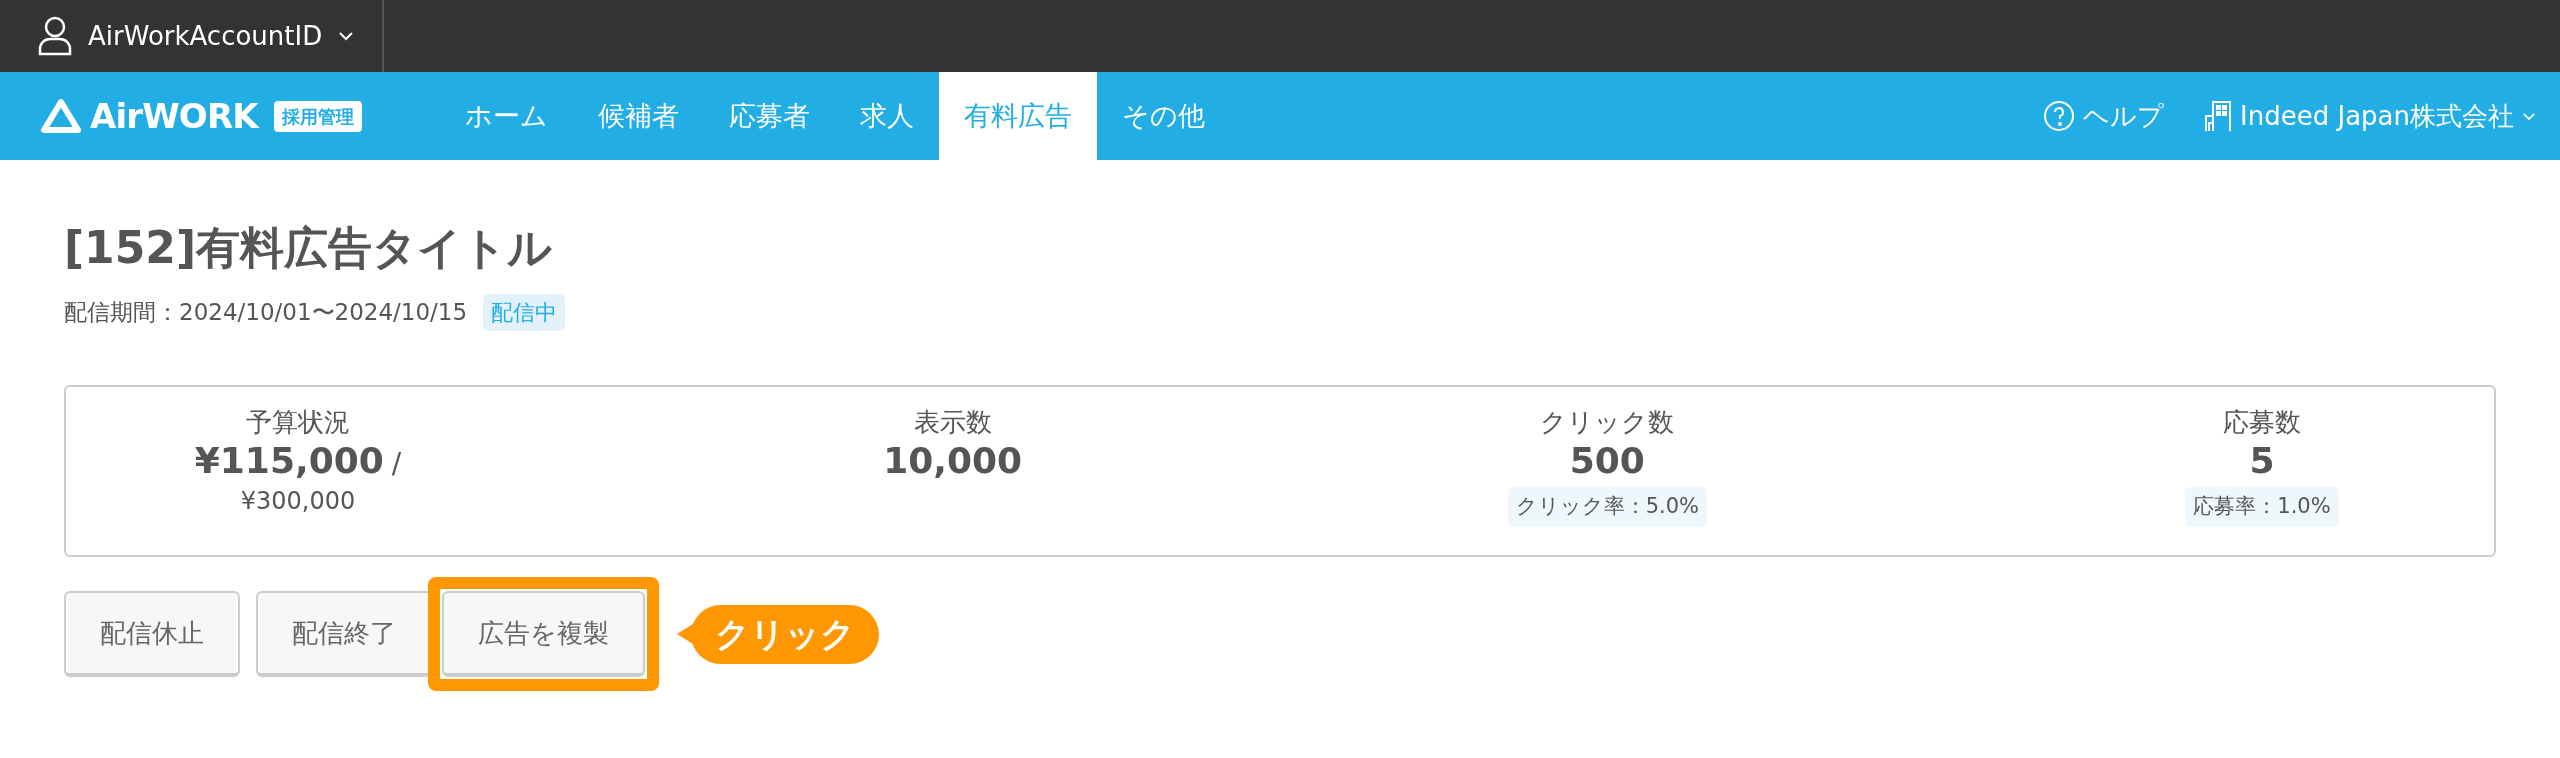  I want to click on nav-tab: その他, so click(1163, 116).